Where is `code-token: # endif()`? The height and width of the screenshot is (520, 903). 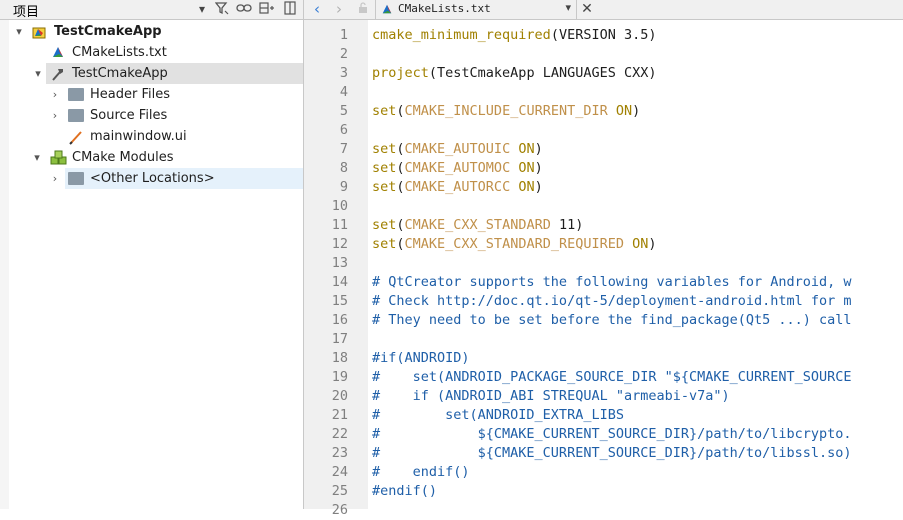
code-token: # endif() is located at coordinates (421, 472).